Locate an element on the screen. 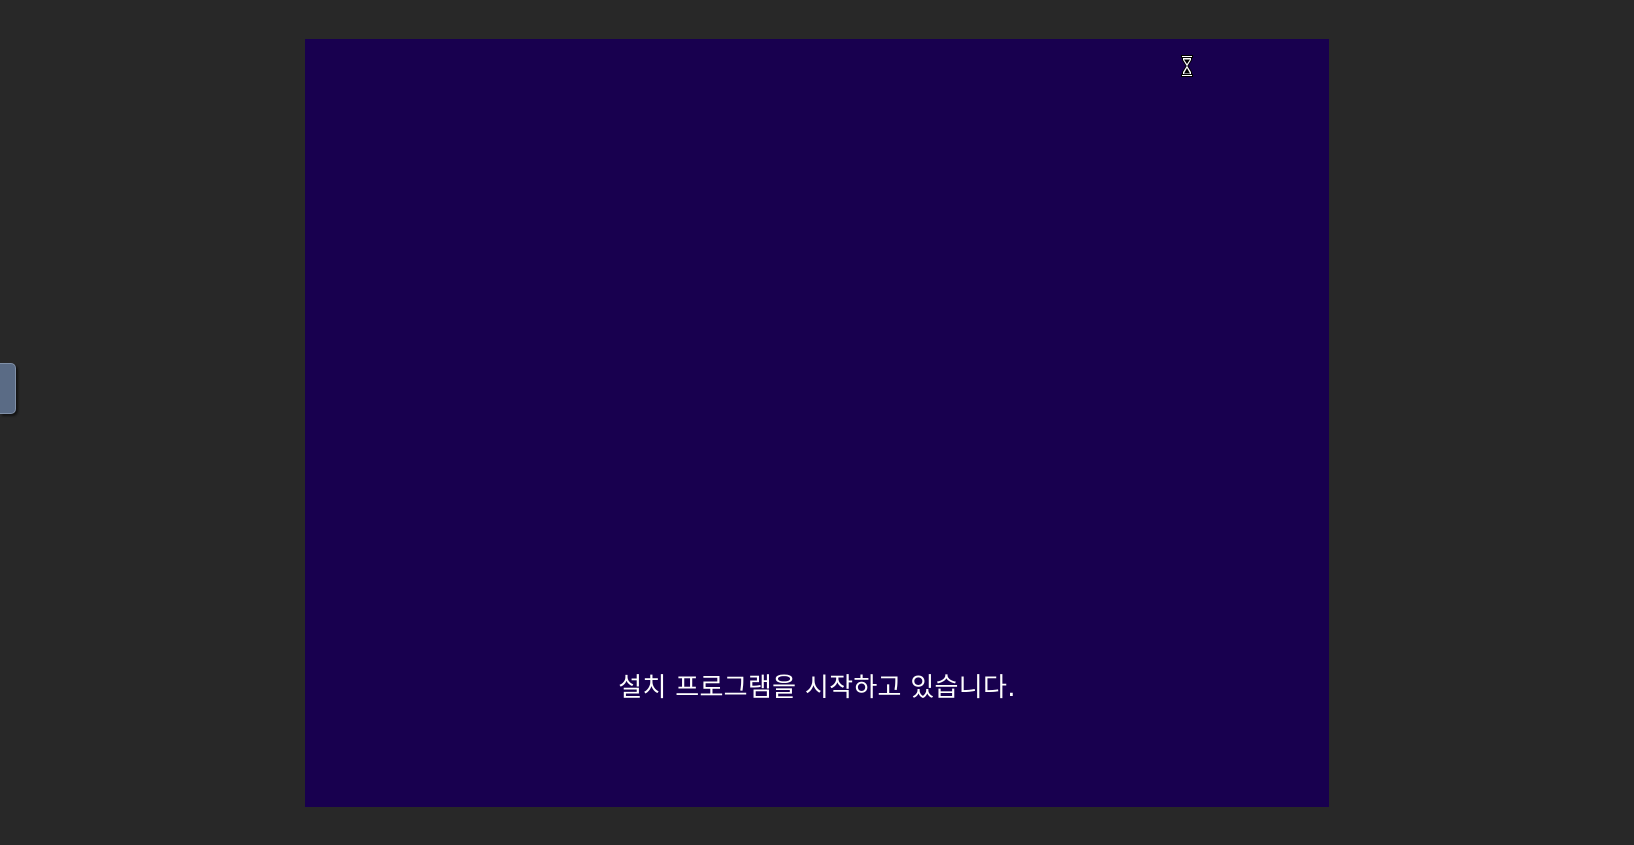 The image size is (1634, 845). setup-status-message: 설치 프로그램을 시작하고 있습니다. is located at coordinates (817, 688).